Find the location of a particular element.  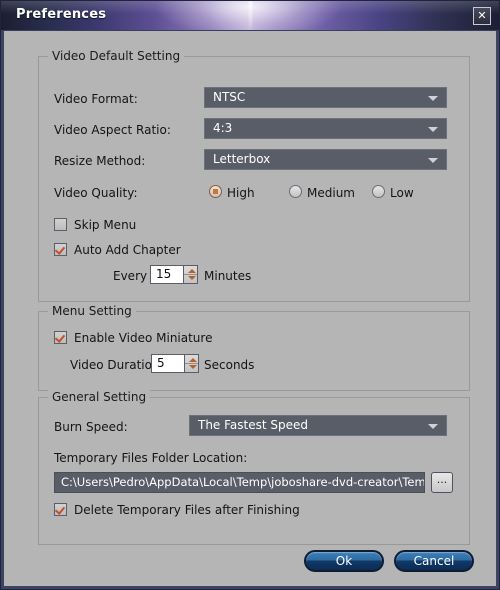

label-video-aspect-ratio: Video Aspect Ratio: is located at coordinates (112, 130).